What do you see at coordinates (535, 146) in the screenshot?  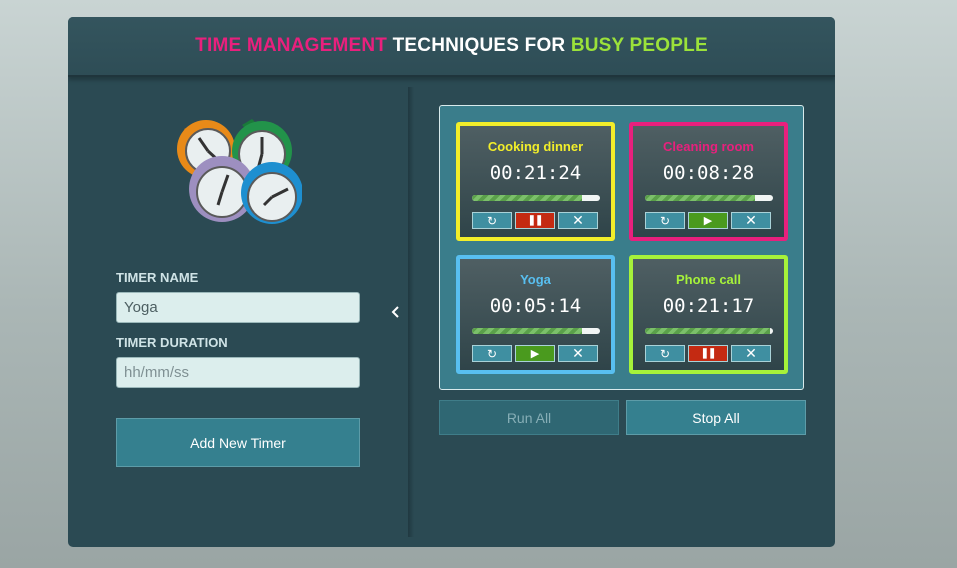 I see `timer-card-name: Cooking dinner` at bounding box center [535, 146].